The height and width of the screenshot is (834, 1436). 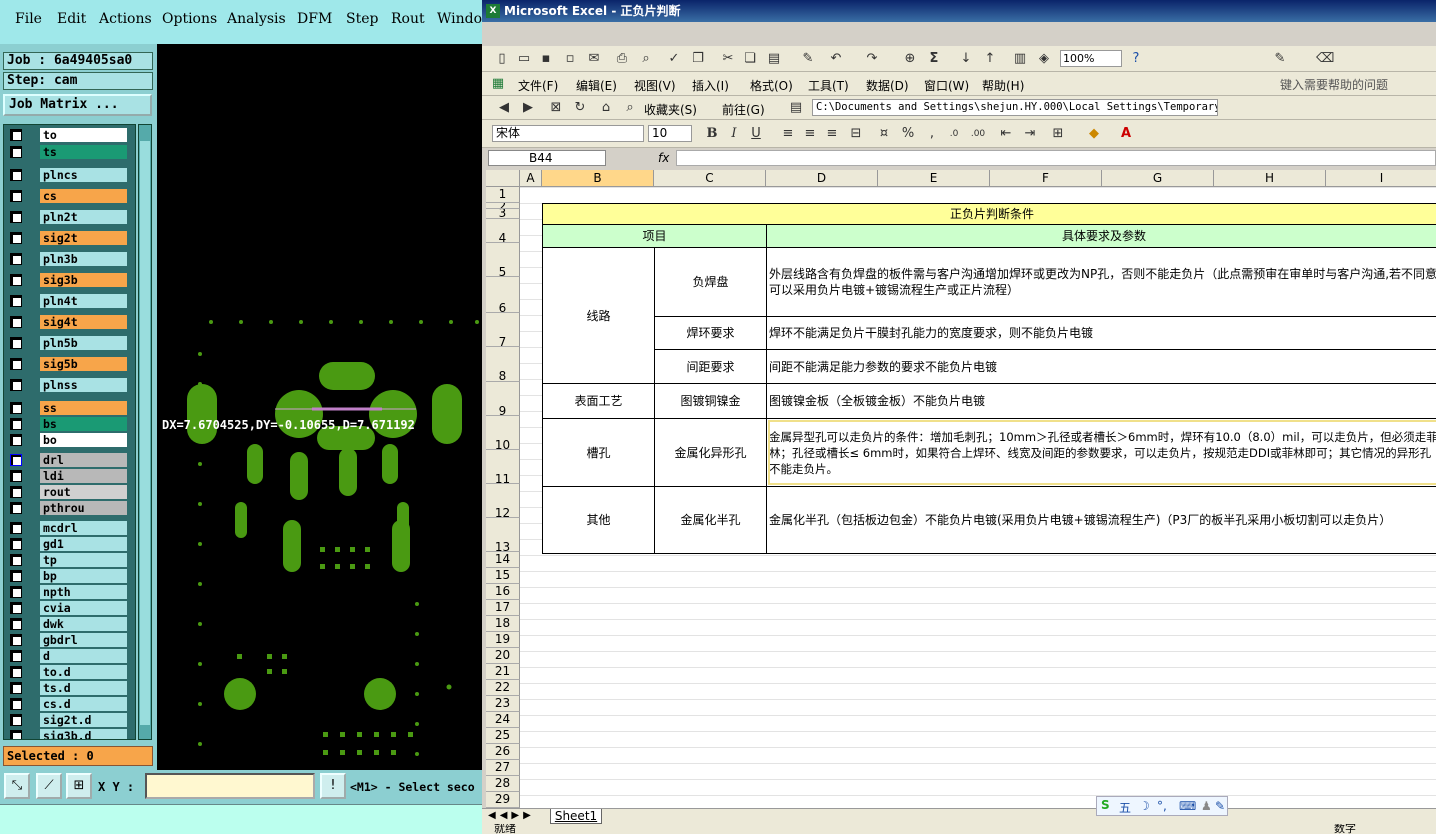 I want to click on layer-name: to.d, so click(x=83, y=672).